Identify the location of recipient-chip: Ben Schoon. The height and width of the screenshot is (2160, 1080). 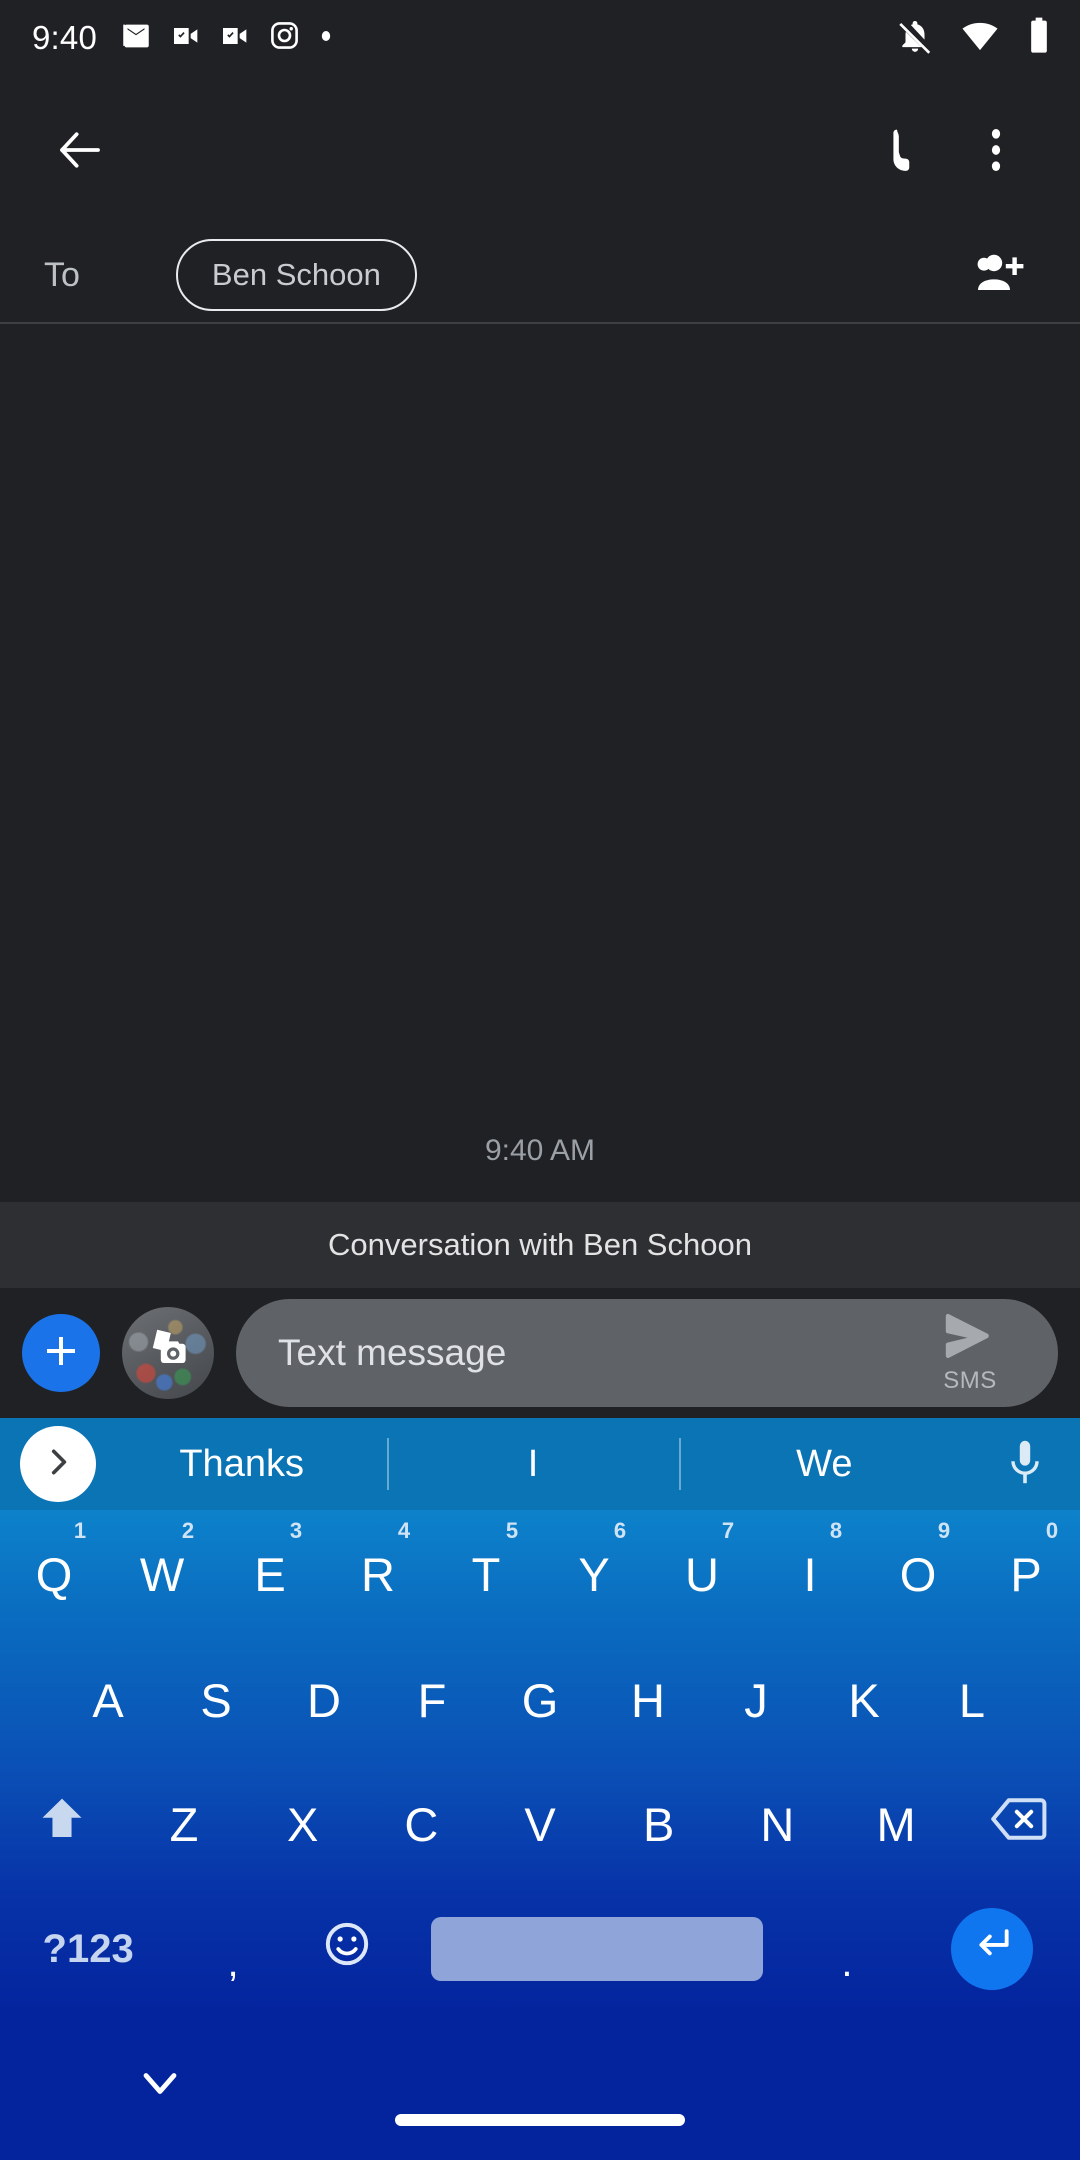
(296, 275).